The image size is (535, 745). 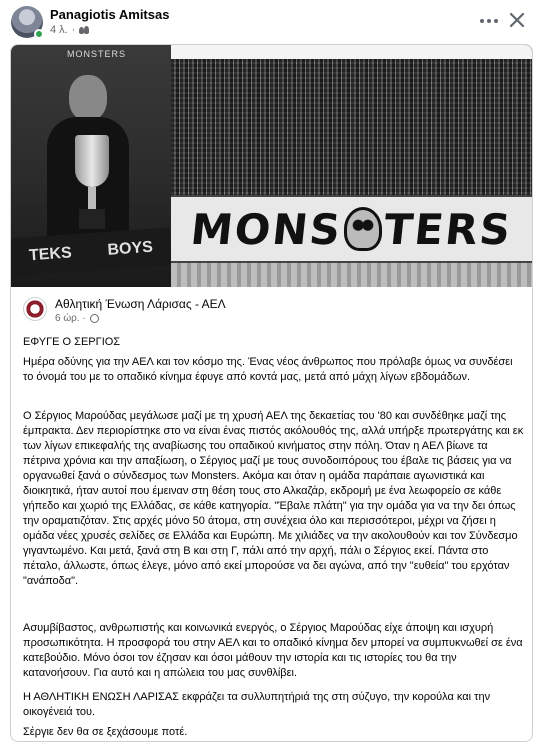 What do you see at coordinates (35, 309) in the screenshot?
I see `page-logo` at bounding box center [35, 309].